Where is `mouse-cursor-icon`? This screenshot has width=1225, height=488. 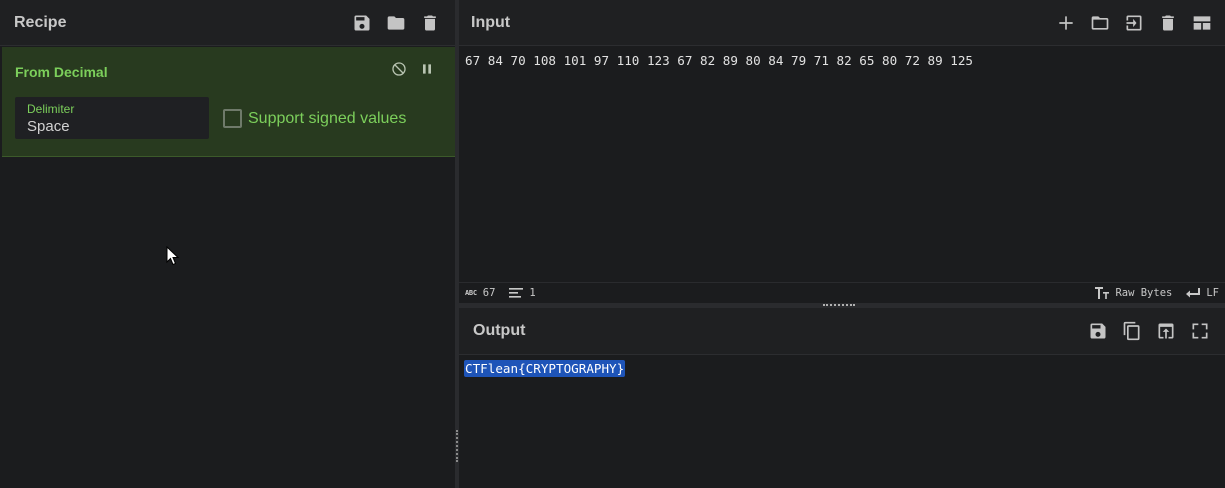
mouse-cursor-icon is located at coordinates (173, 256).